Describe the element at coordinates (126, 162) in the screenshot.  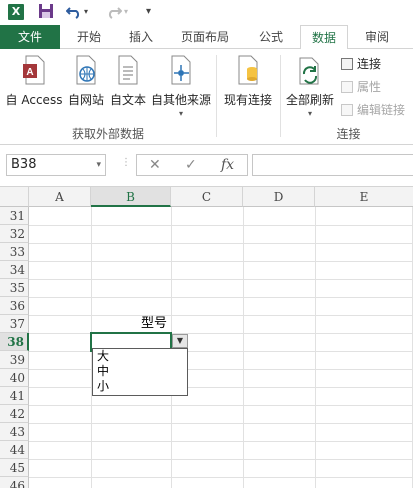
I see `resize-handle-icon: ⋮` at that location.